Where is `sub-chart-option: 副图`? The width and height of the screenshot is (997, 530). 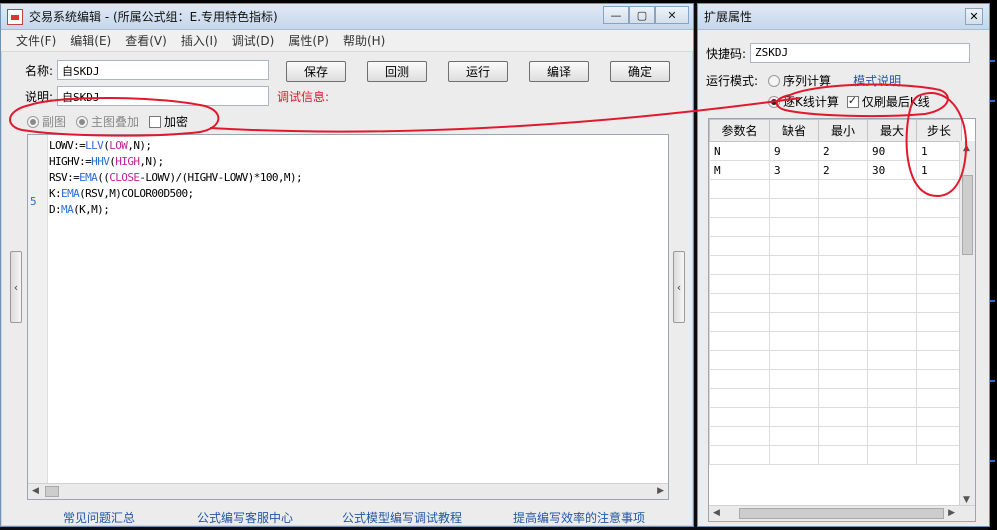
sub-chart-option: 副图 is located at coordinates (46, 121).